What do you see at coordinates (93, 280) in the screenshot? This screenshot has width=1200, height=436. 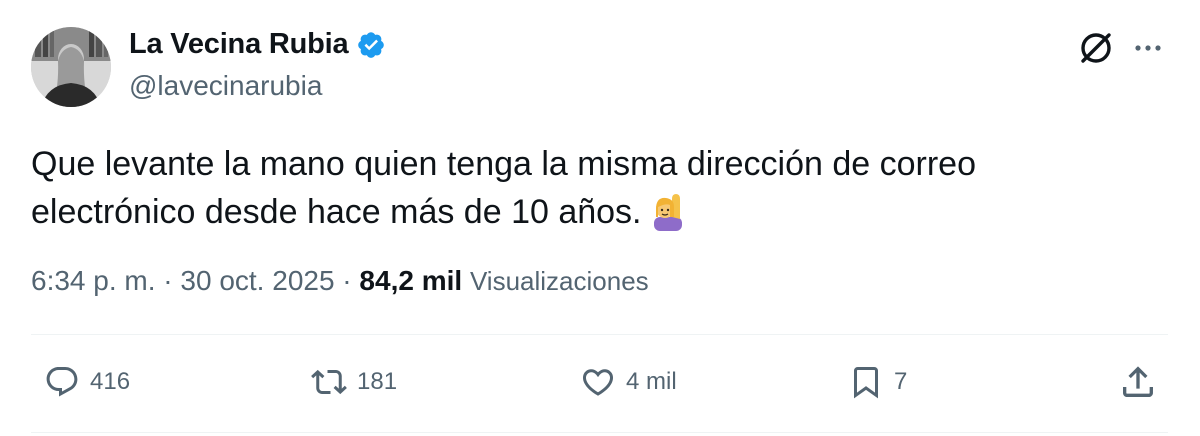 I see `tweet-time: 6:34 p. m.` at bounding box center [93, 280].